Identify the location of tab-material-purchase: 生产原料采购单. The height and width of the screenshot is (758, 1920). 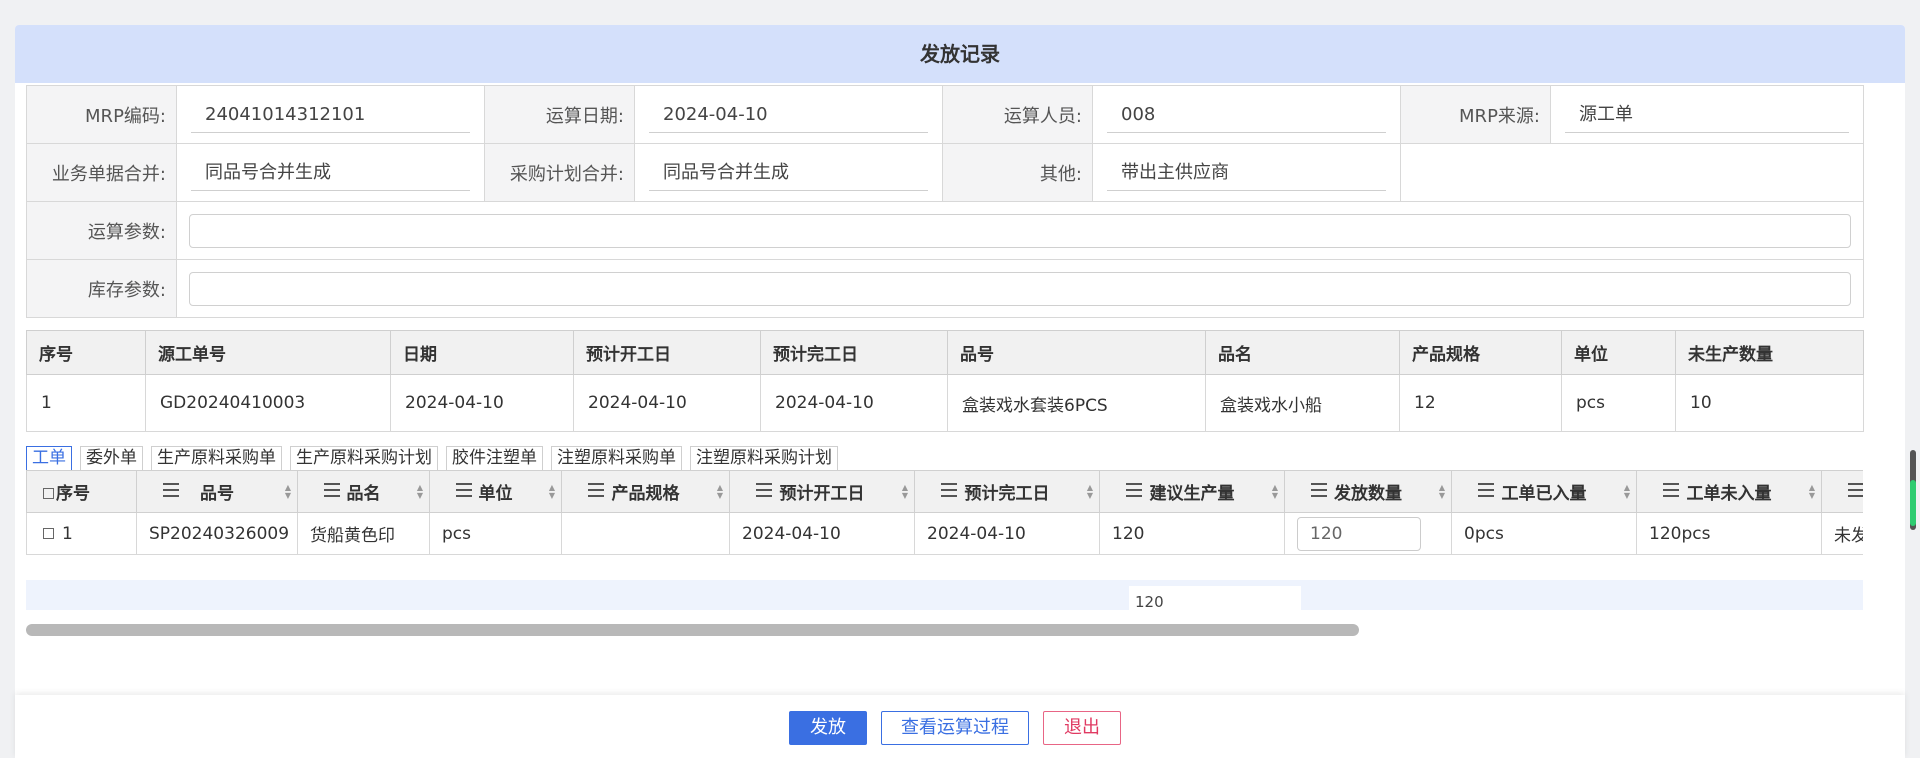
(216, 458).